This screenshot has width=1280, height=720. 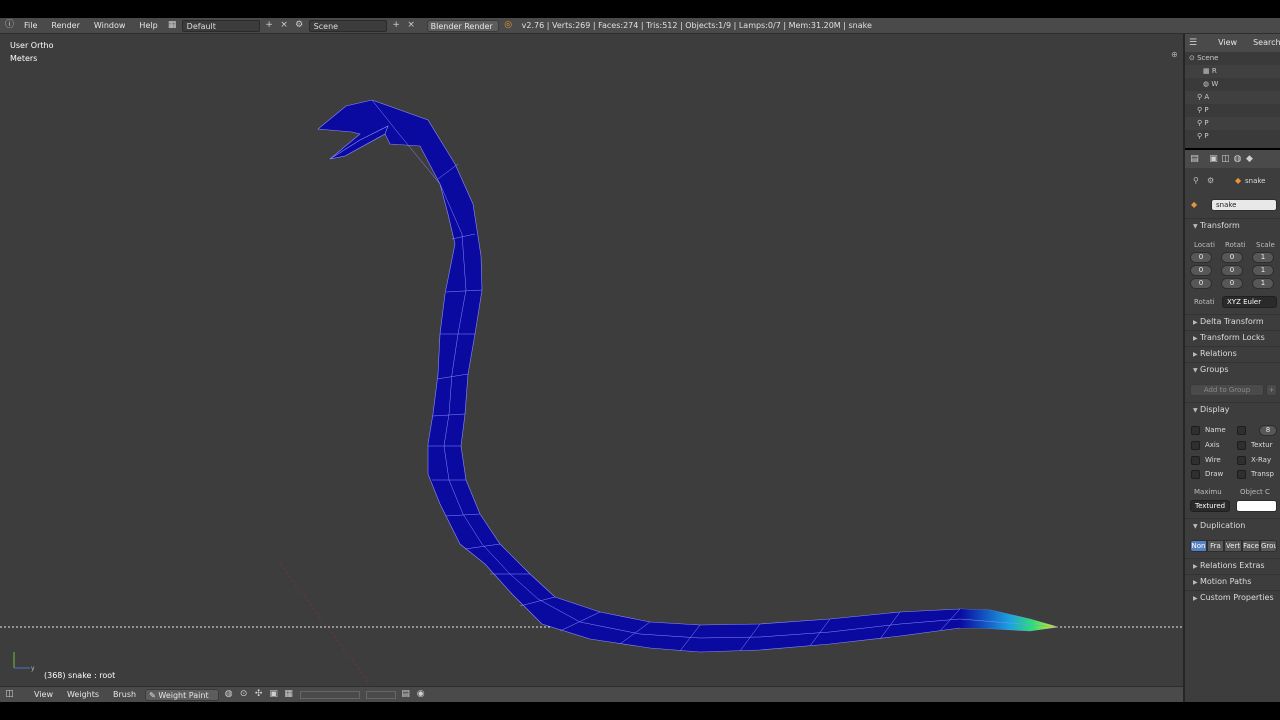 What do you see at coordinates (1195, 460) in the screenshot?
I see `checkbox-wire` at bounding box center [1195, 460].